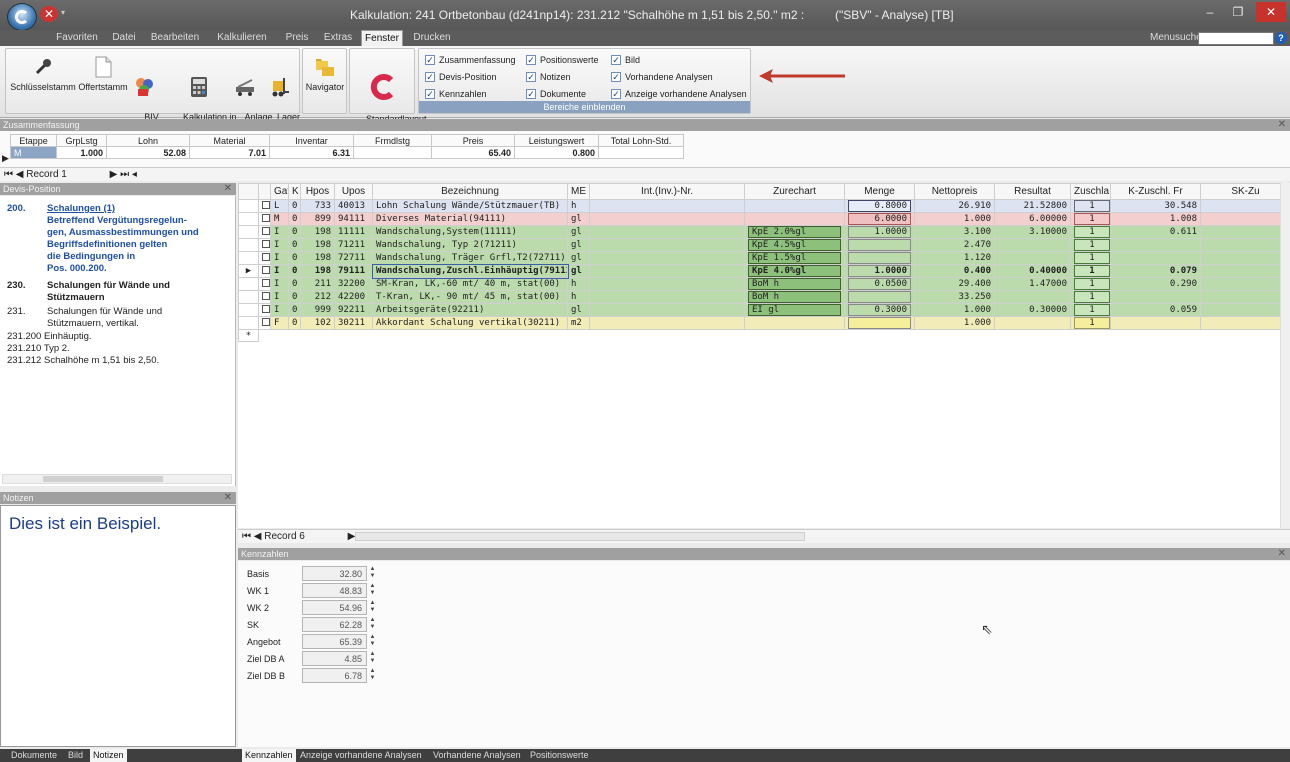  What do you see at coordinates (353, 323) in the screenshot?
I see `cell-upos: 30211` at bounding box center [353, 323].